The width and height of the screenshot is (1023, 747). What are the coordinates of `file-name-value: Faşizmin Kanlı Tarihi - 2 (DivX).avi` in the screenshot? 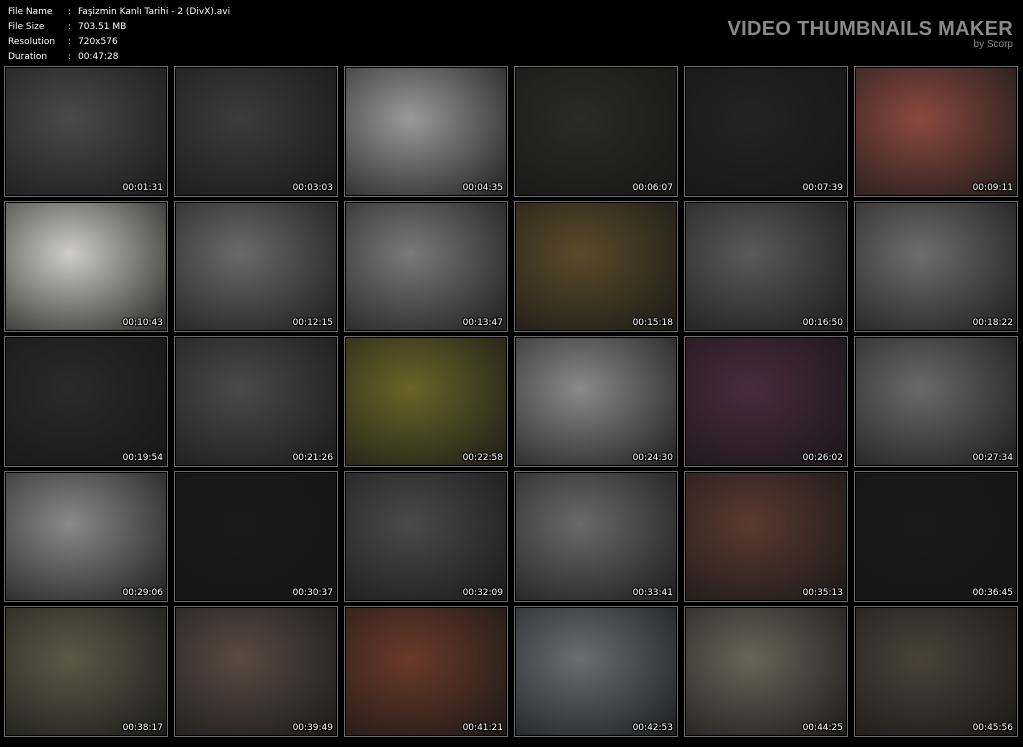 It's located at (154, 12).